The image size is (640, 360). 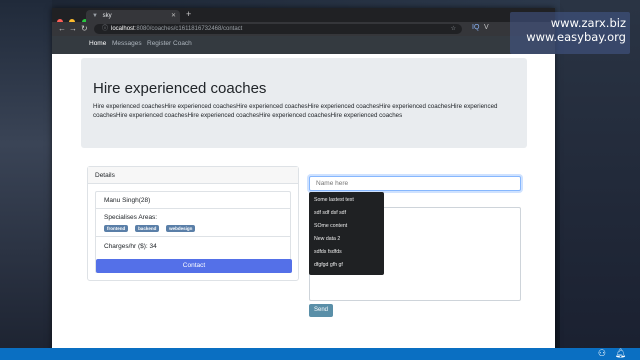 What do you see at coordinates (197, 228) in the screenshot?
I see `area-badges: frontend backend webdesign` at bounding box center [197, 228].